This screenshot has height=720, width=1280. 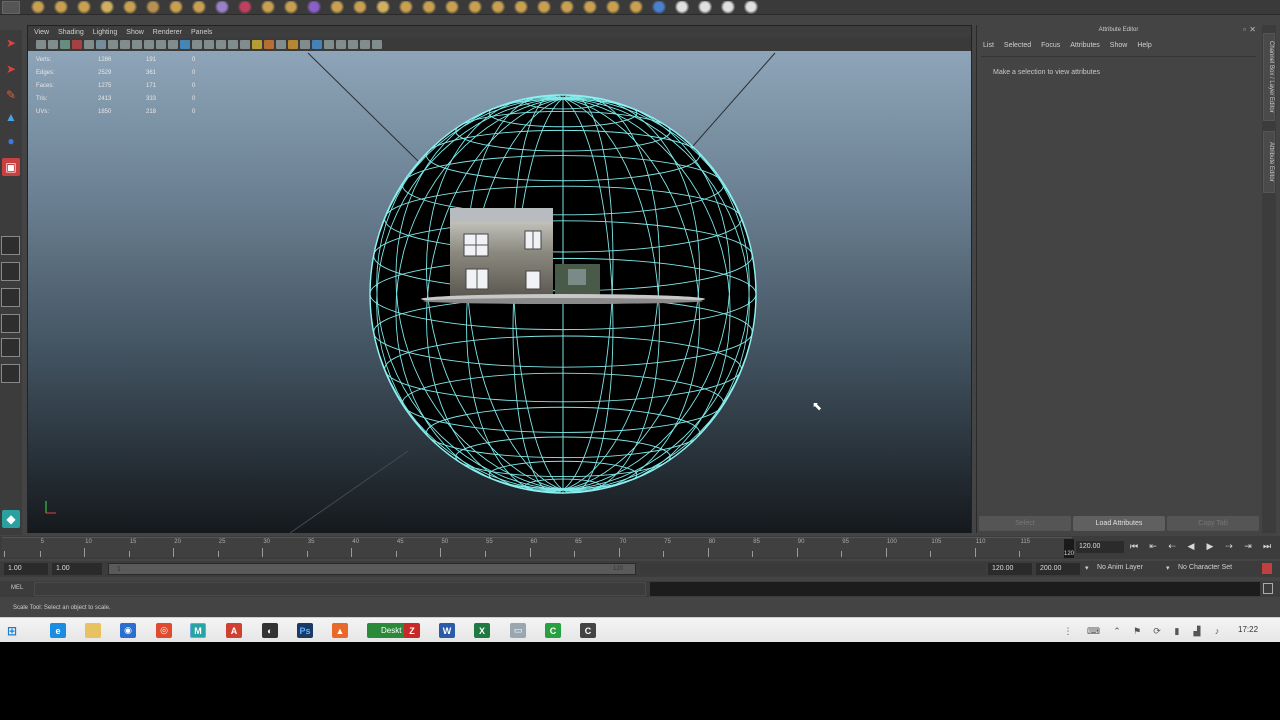 What do you see at coordinates (1137, 631) in the screenshot?
I see `action-center-flag-icon: ⚑` at bounding box center [1137, 631].